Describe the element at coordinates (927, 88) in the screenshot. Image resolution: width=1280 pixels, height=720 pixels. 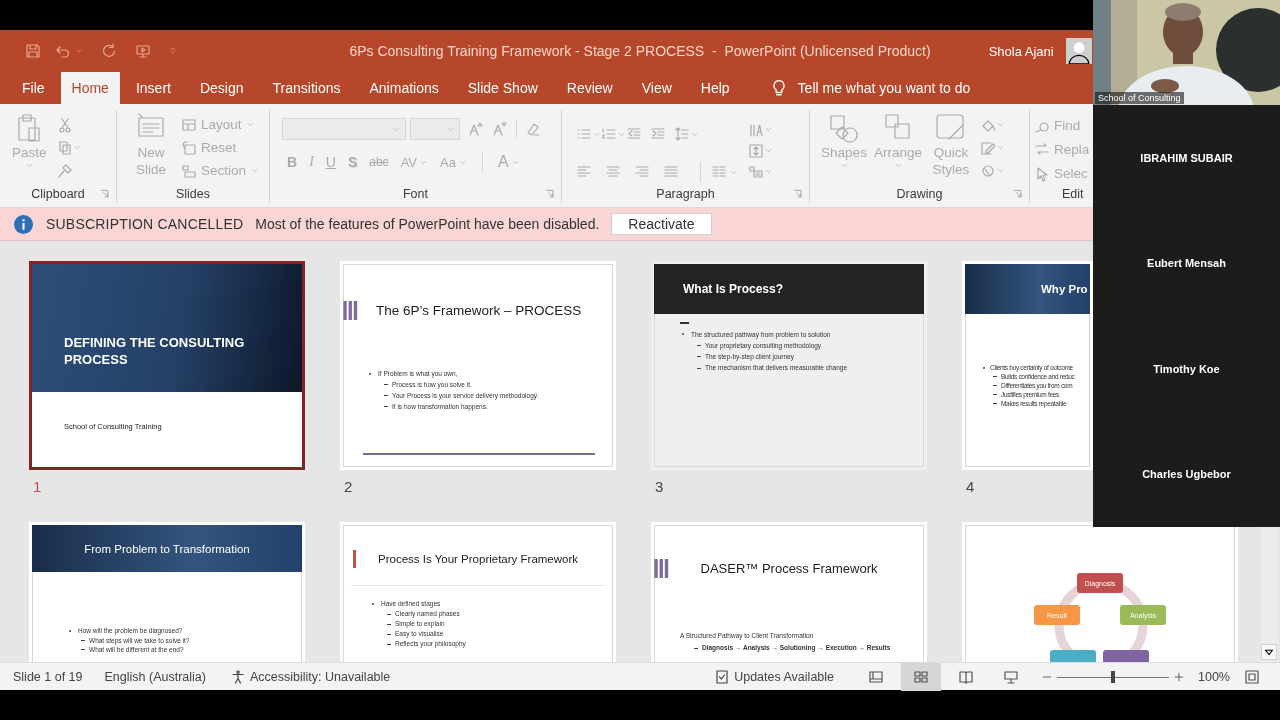
I see `tell-me-field: Tell me what you want to do` at that location.